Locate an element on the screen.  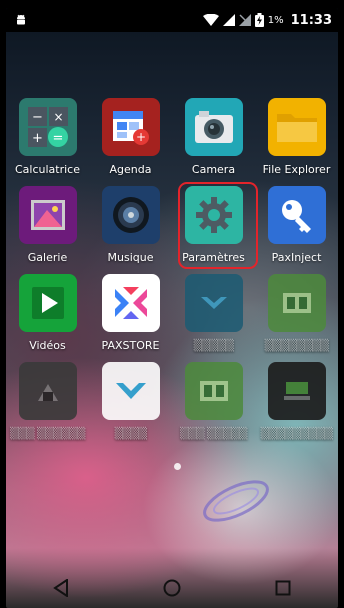
app-obscured-4: ▒▒▒▒ is located at coordinates (130, 398).